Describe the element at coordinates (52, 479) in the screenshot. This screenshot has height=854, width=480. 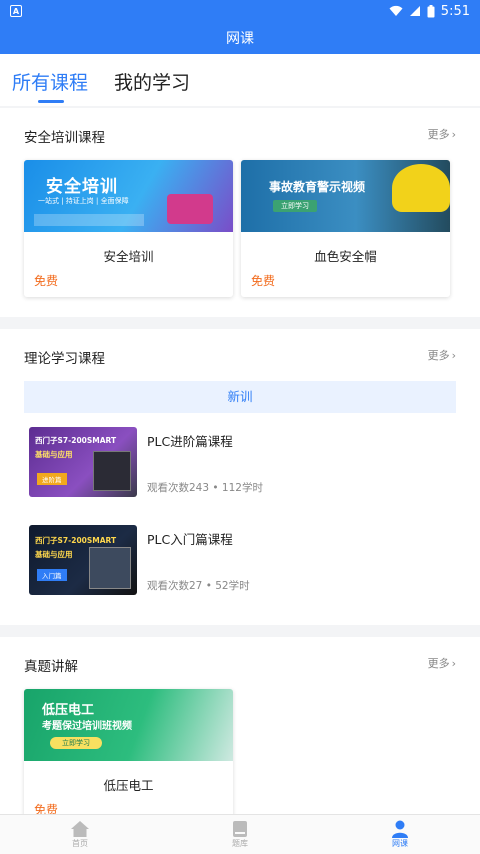
I see `thumbnail-tag: 进阶篇` at that location.